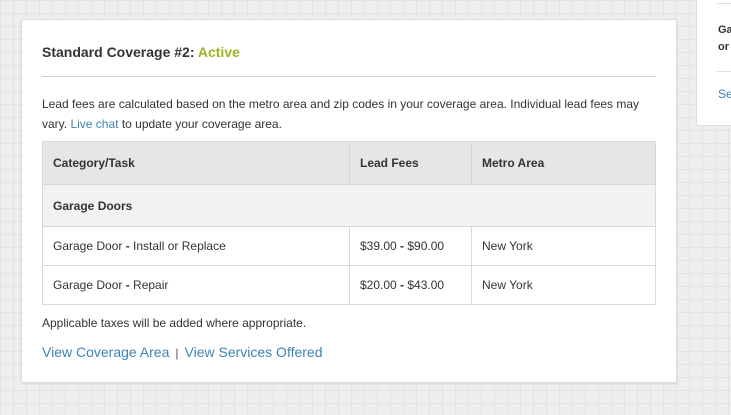  I want to click on status-badge: Active, so click(218, 52).